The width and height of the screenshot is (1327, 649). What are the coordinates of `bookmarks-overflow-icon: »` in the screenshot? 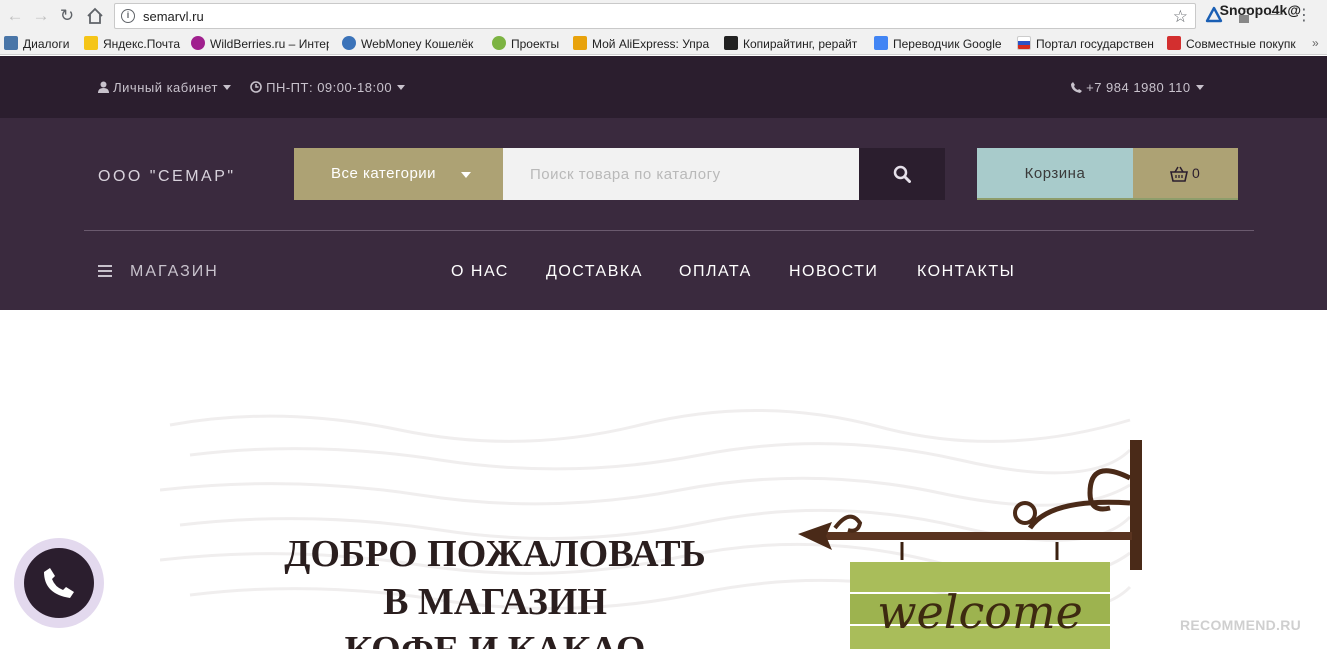 It's located at (1318, 44).